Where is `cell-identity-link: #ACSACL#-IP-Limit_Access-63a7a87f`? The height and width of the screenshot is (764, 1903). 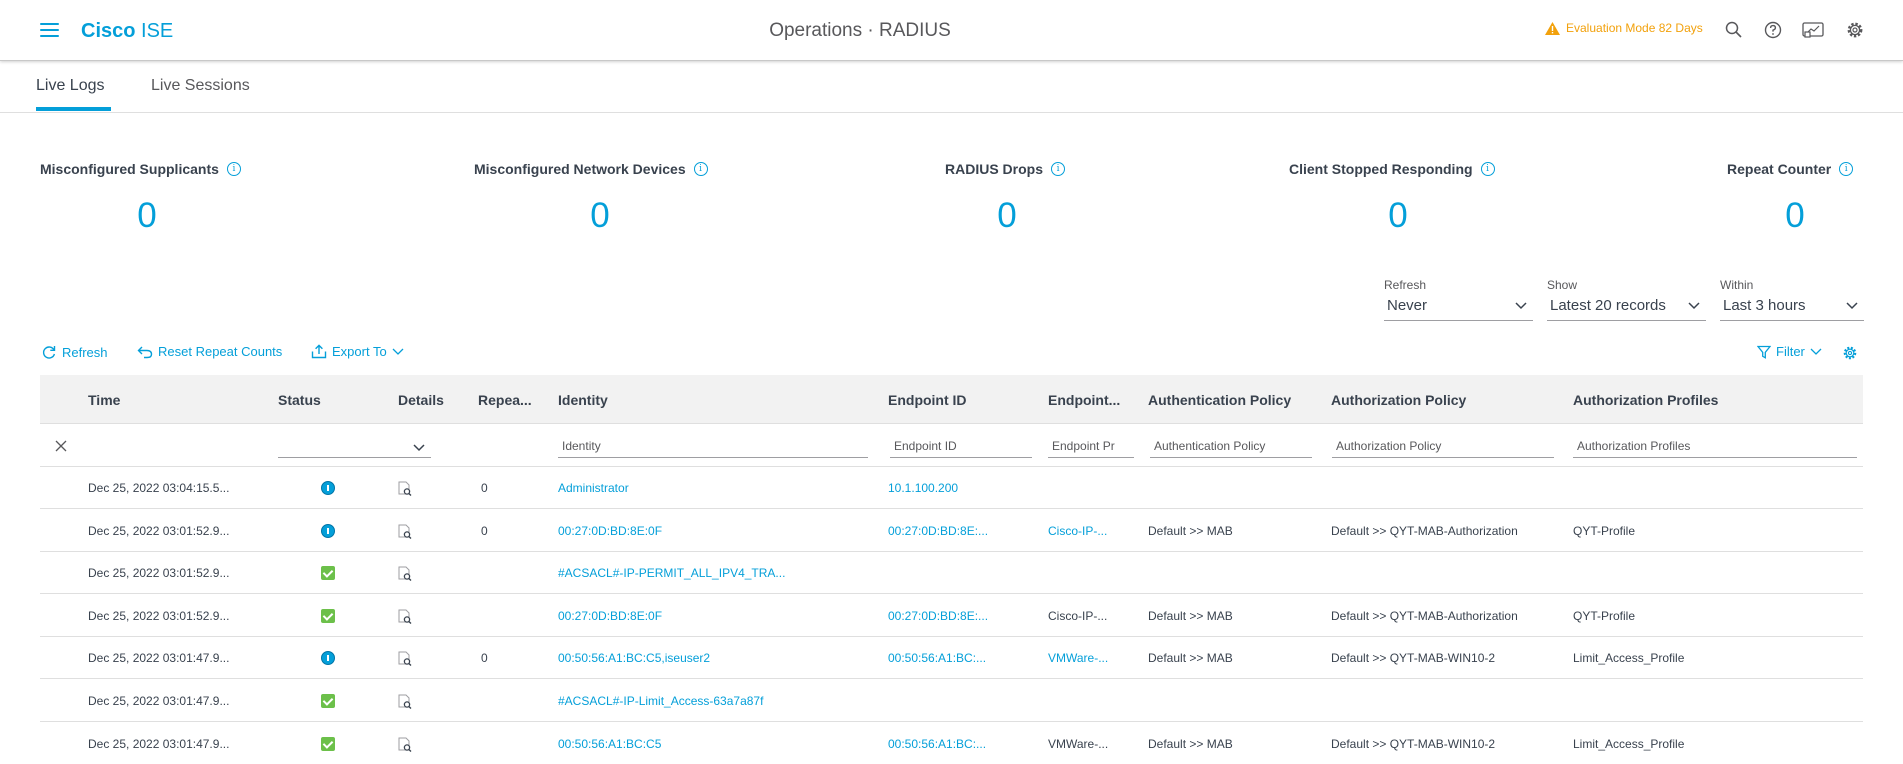
cell-identity-link: #ACSACL#-IP-Limit_Access-63a7a87f is located at coordinates (660, 701).